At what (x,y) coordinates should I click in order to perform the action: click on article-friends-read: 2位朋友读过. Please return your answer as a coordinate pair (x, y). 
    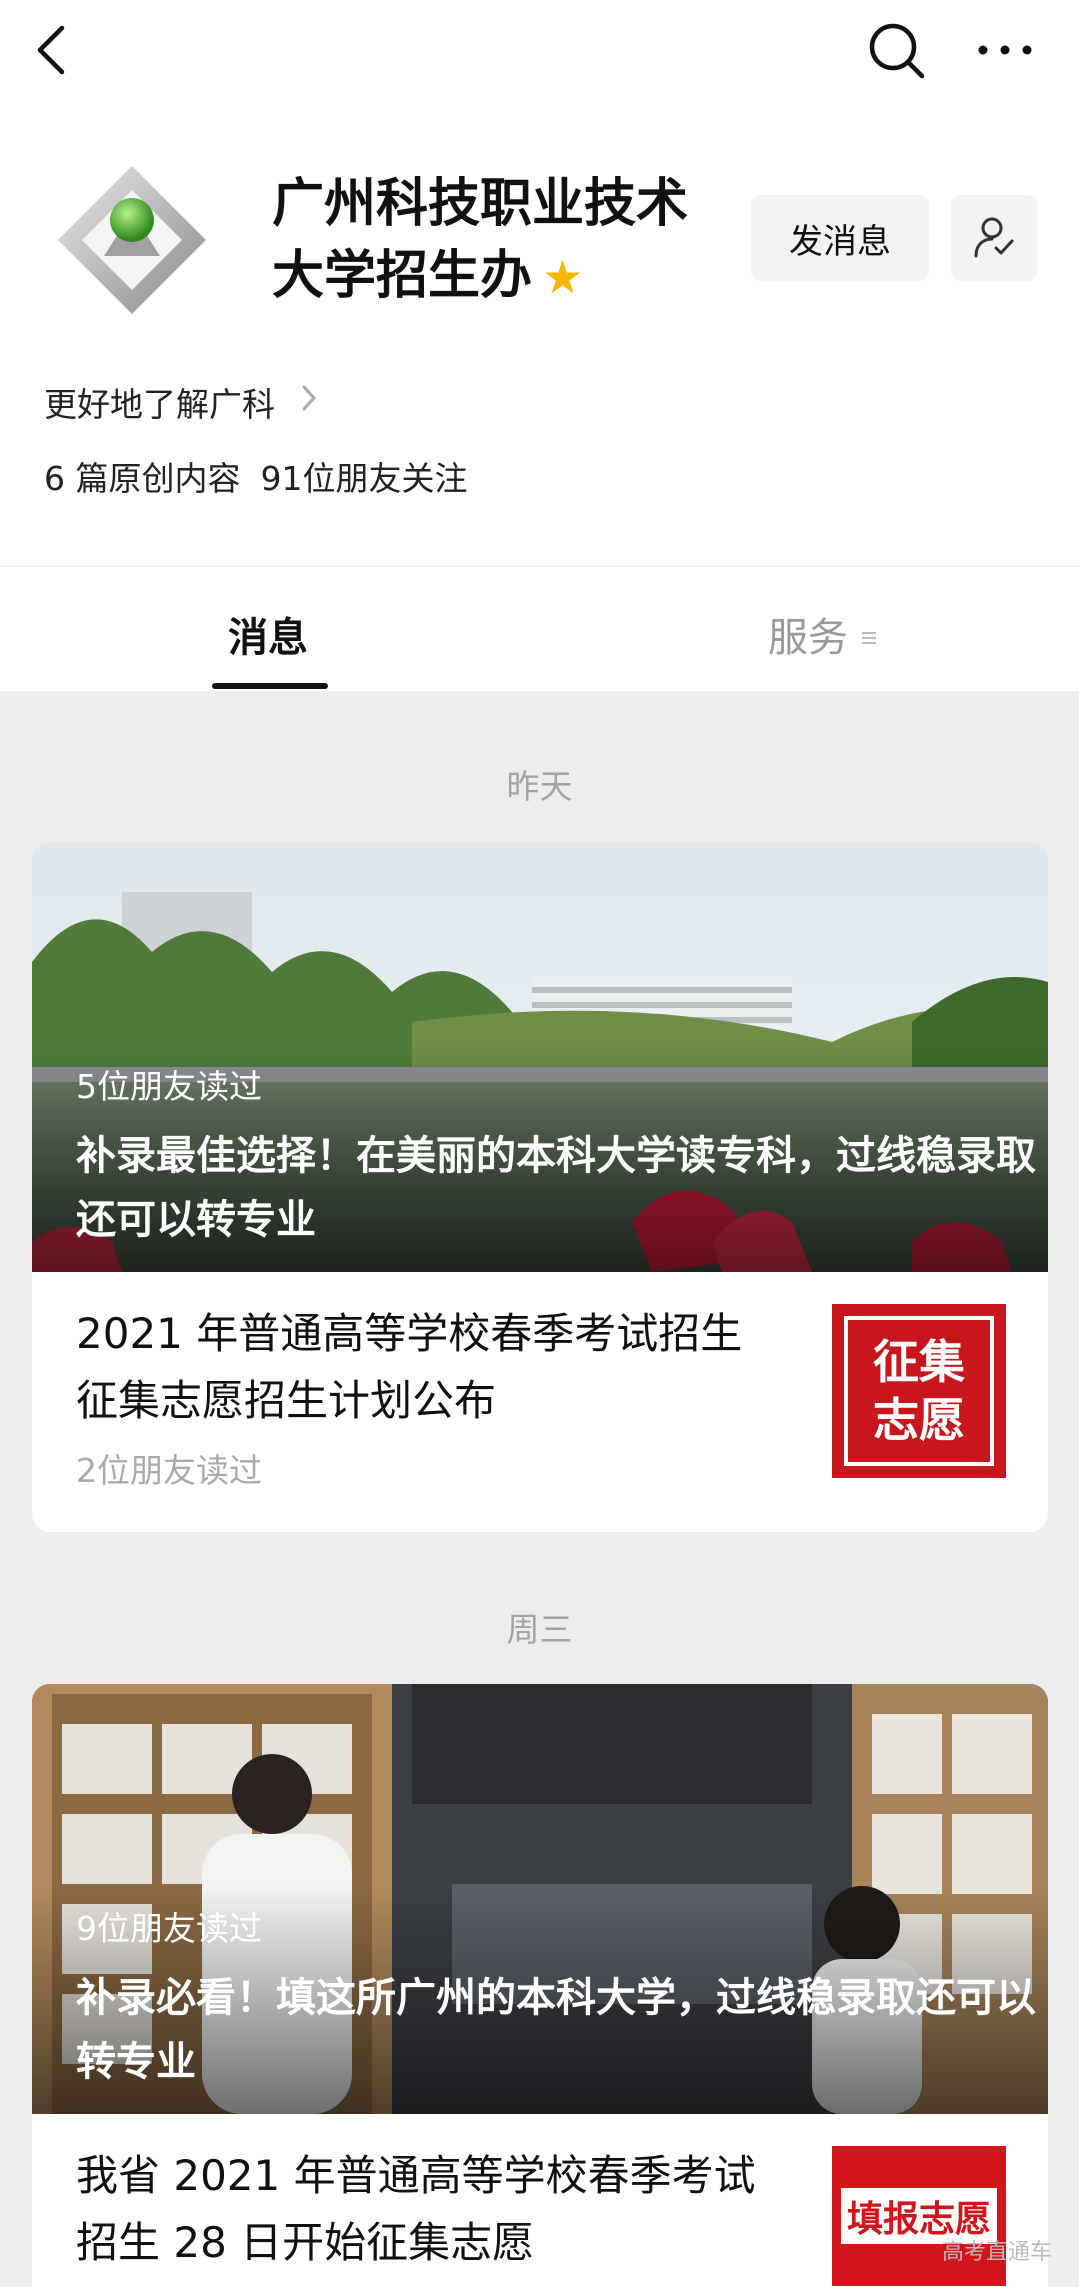
    Looking at the image, I should click on (169, 1470).